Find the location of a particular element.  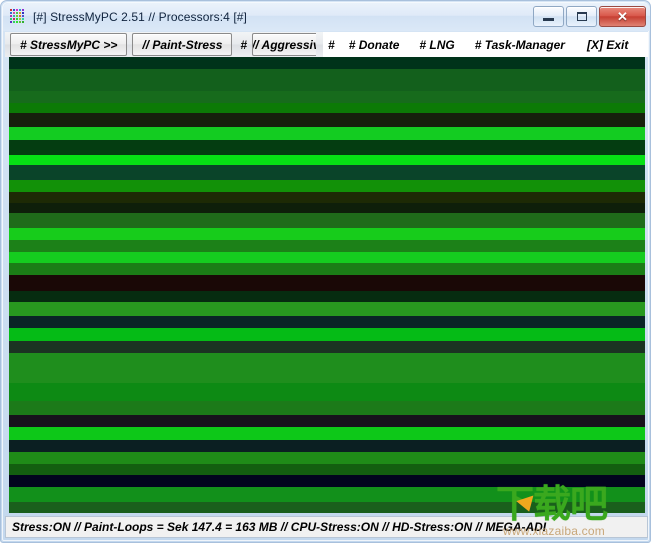

stressmypc-button: # StressMyPC >> is located at coordinates (69, 44).